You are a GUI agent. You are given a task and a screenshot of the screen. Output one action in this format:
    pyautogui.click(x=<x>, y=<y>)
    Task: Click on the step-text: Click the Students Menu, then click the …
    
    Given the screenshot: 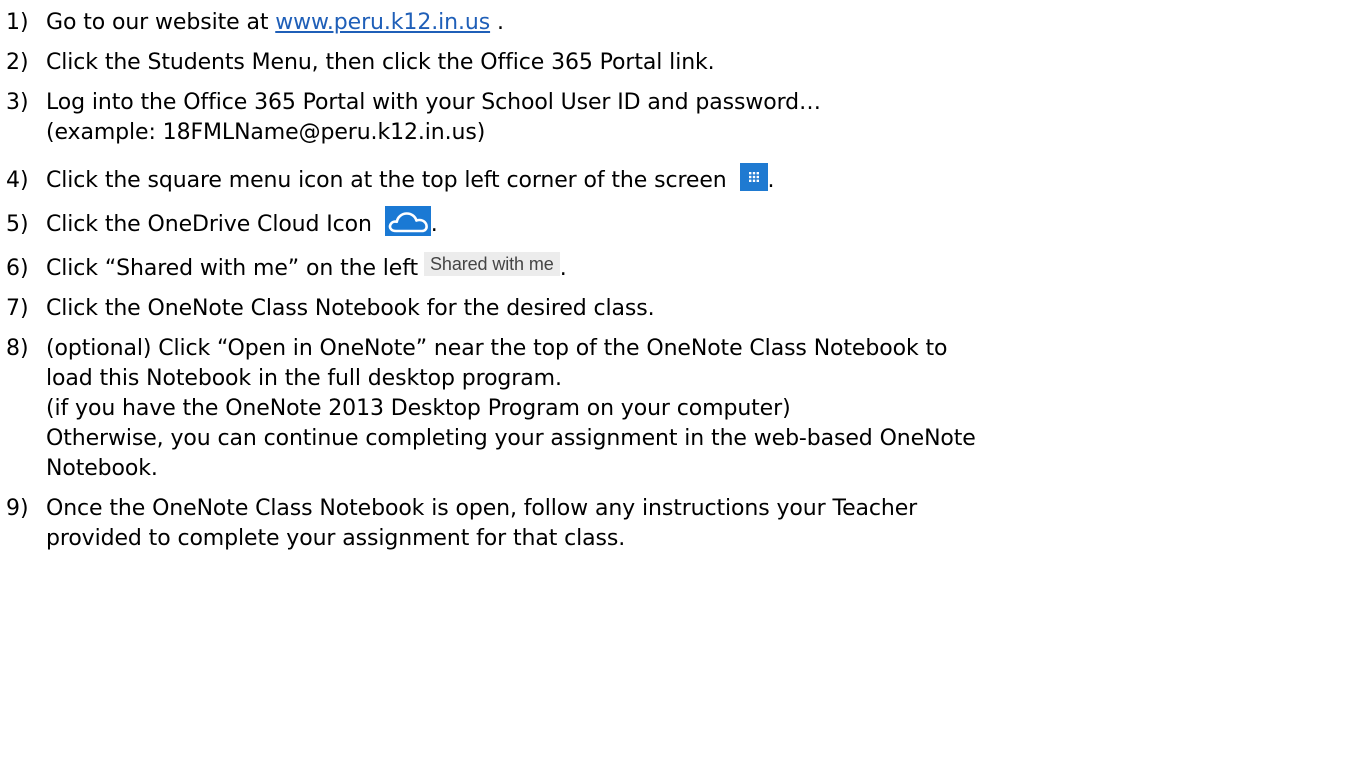 What is the action you would take?
    pyautogui.click(x=380, y=62)
    